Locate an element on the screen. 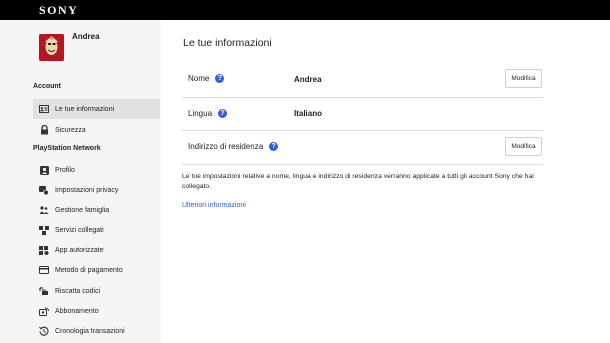 The height and width of the screenshot is (343, 610). user-name: Andrea is located at coordinates (86, 36).